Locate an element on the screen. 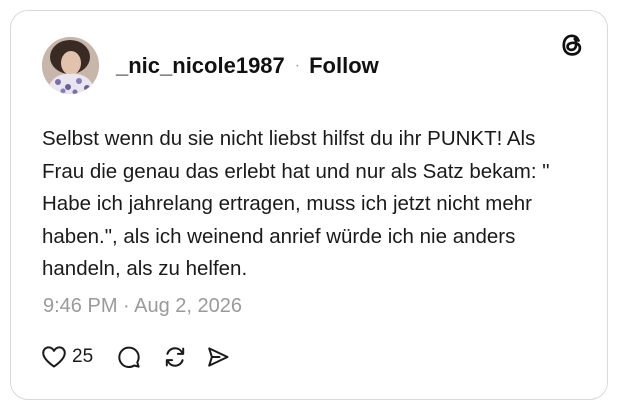  like-button: 25 is located at coordinates (67, 357).